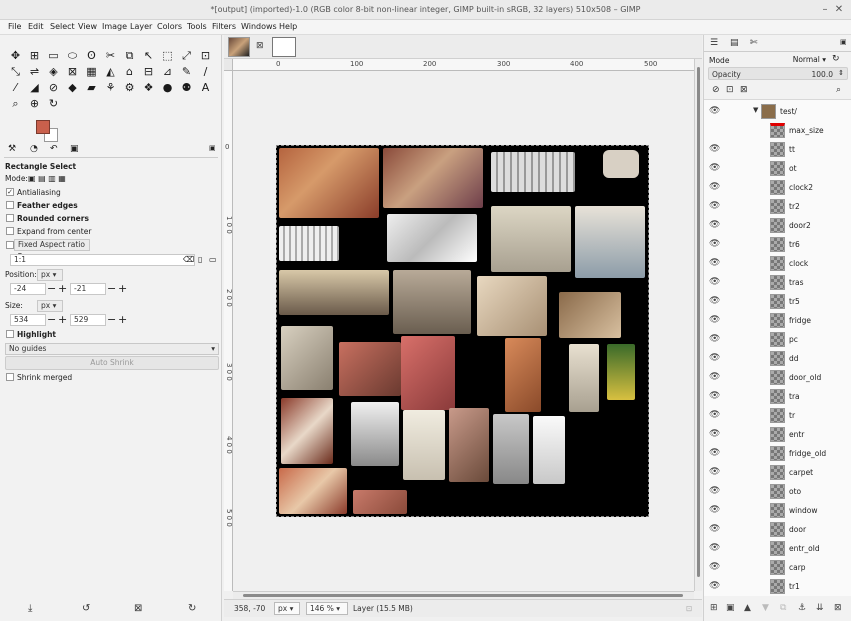 This screenshot has height=621, width=851. Describe the element at coordinates (28, 320) in the screenshot. I see `size-width-field: 534` at that location.